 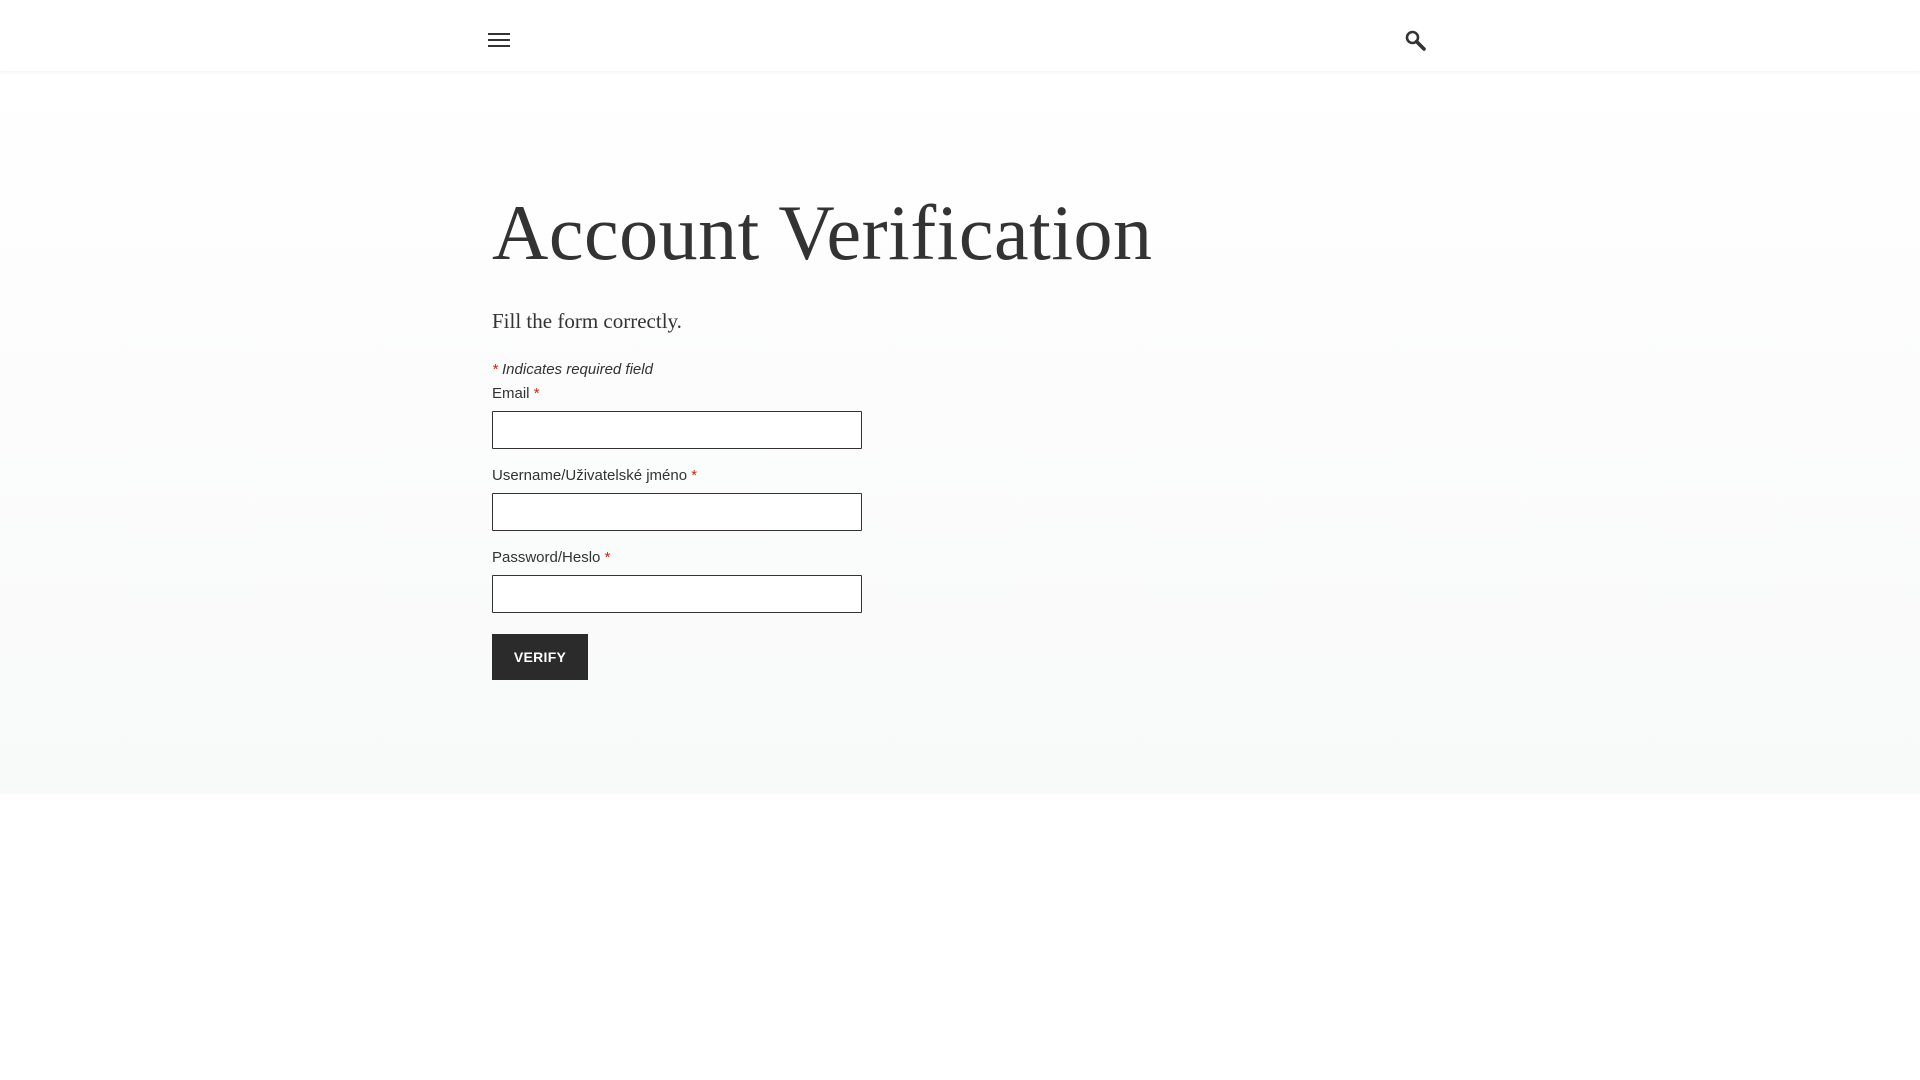 I want to click on search-button, so click(x=1416, y=42).